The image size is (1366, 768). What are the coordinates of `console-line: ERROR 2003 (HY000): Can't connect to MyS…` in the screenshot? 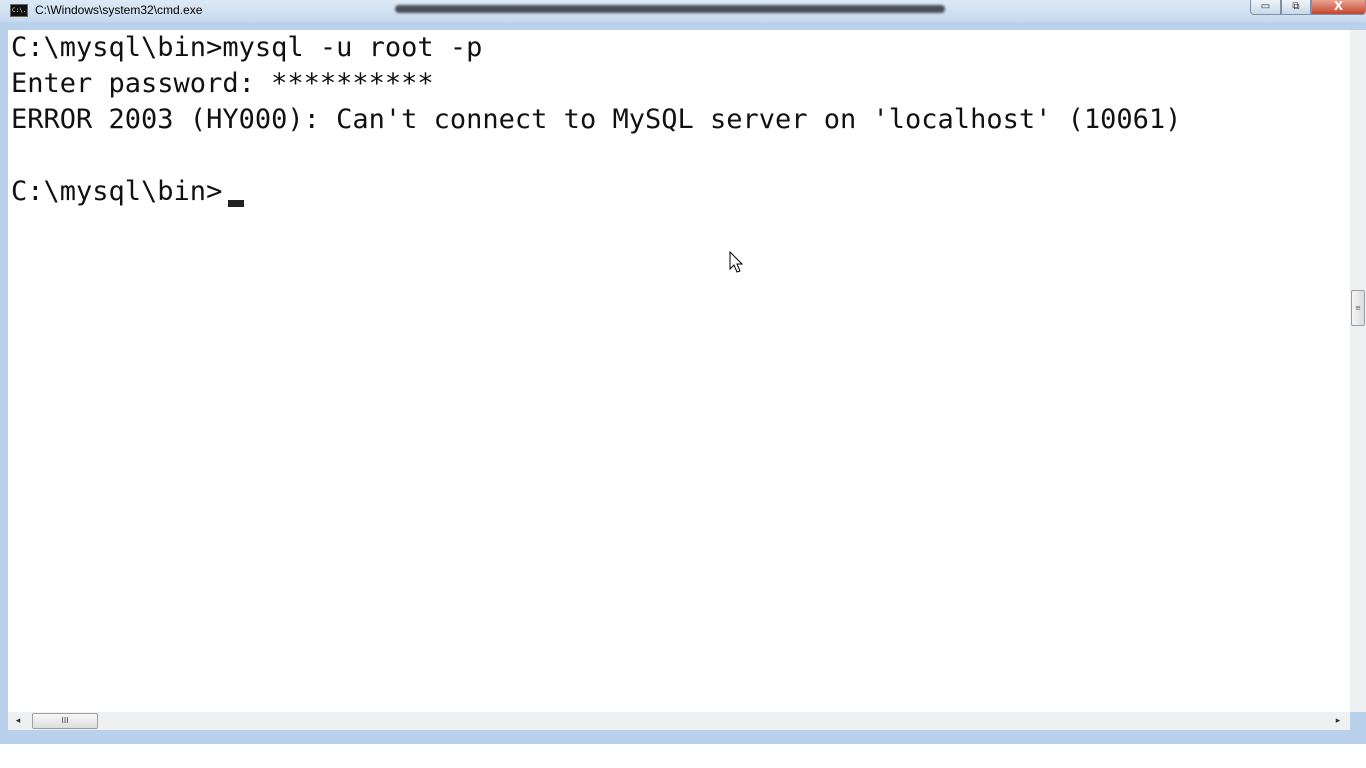 It's located at (596, 119).